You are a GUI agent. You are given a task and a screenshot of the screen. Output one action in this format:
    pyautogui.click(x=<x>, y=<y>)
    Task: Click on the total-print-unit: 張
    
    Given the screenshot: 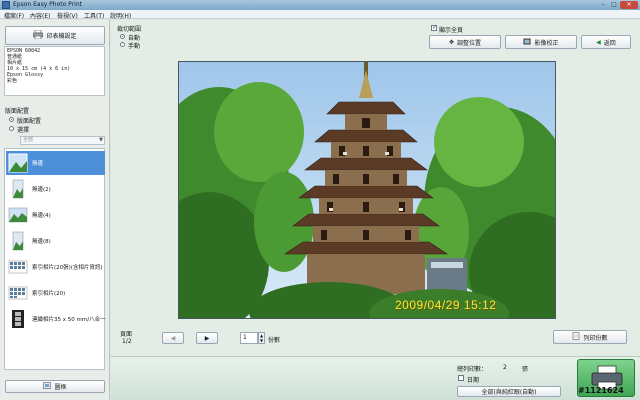 What is the action you would take?
    pyautogui.click(x=525, y=369)
    